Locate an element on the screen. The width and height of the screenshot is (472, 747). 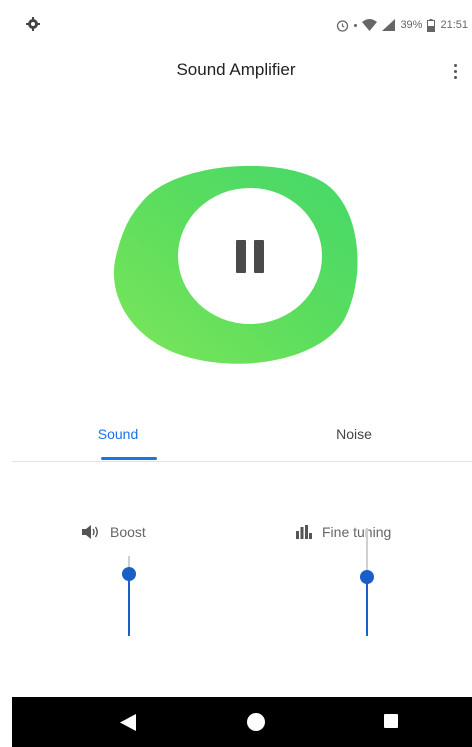
boost-slider-fill is located at coordinates (129, 604).